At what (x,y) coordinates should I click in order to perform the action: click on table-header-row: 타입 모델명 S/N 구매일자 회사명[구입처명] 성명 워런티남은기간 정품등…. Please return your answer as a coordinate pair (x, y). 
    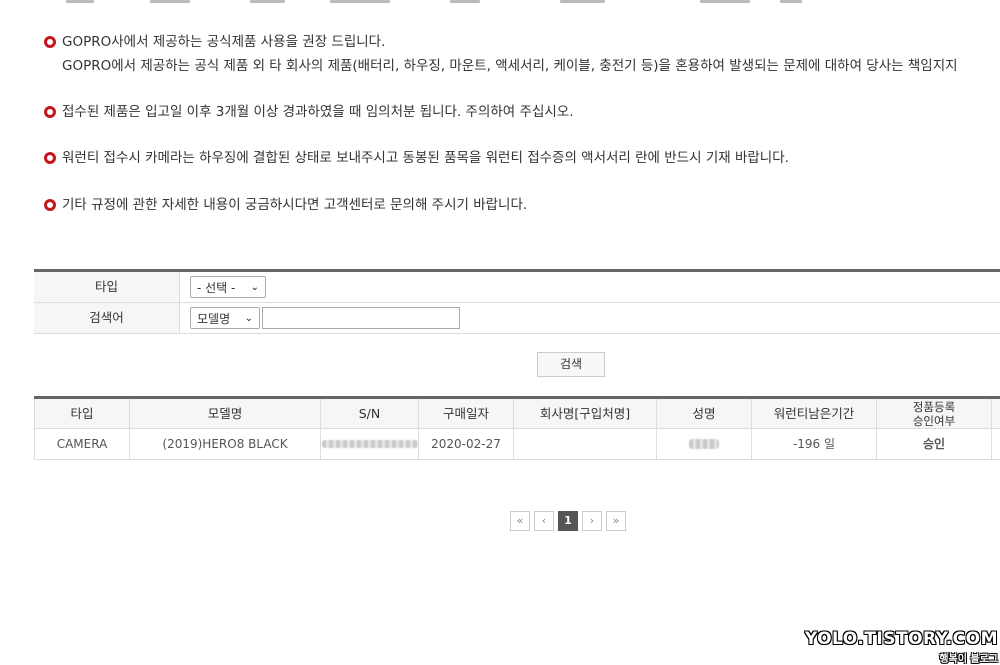
    Looking at the image, I should click on (517, 414).